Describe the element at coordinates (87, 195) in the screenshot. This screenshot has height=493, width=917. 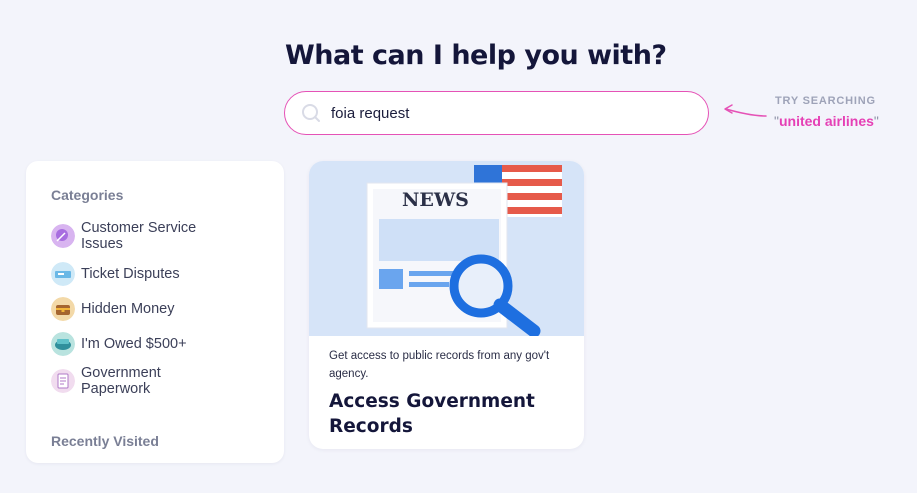
I see `categories-heading: Categories` at that location.